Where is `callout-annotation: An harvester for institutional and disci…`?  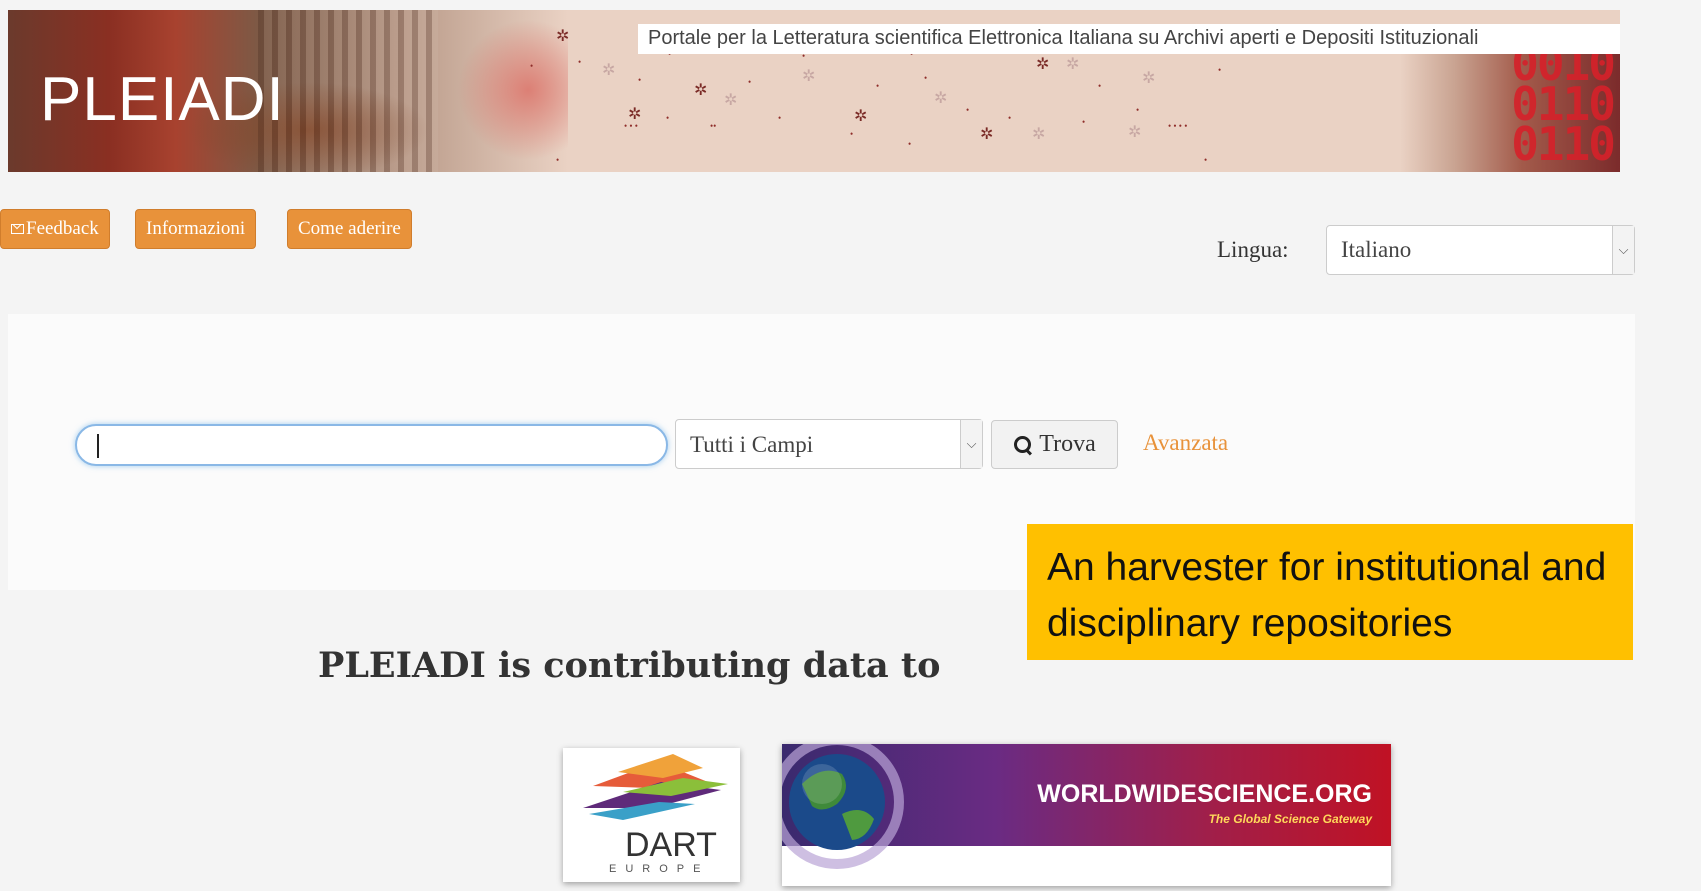
callout-annotation: An harvester for institutional and disci… is located at coordinates (1330, 592).